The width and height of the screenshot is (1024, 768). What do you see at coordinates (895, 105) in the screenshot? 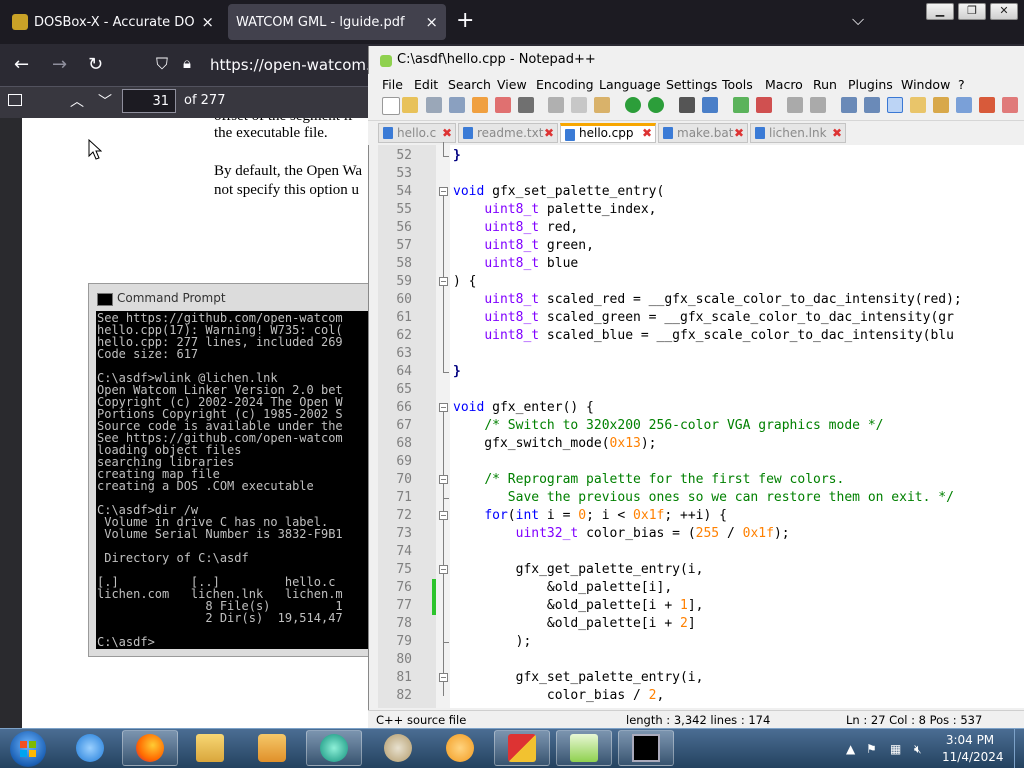
I see `indent-guide-icon` at bounding box center [895, 105].